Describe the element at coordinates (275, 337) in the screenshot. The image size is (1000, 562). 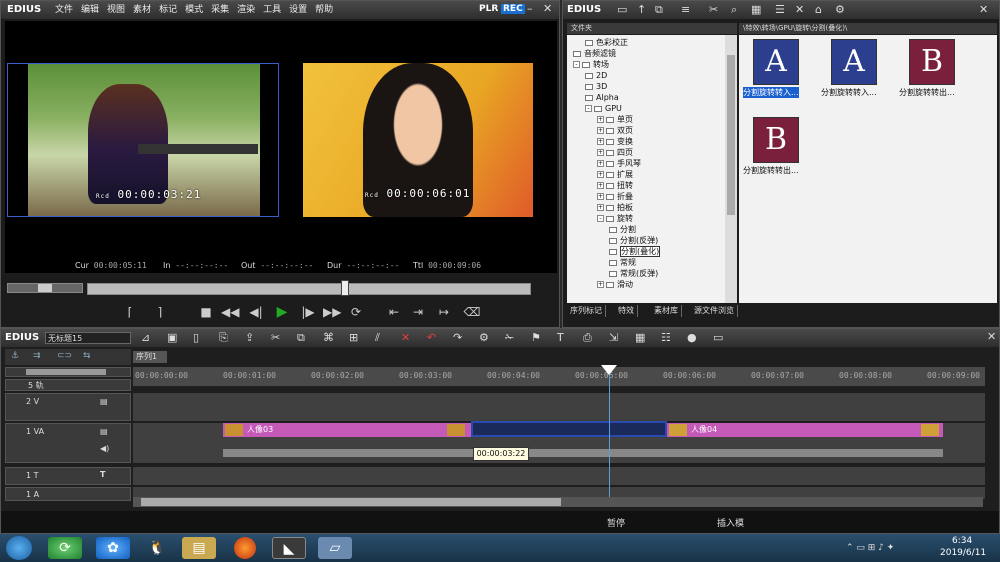
I see `tool-cut-icon: ✂` at that location.